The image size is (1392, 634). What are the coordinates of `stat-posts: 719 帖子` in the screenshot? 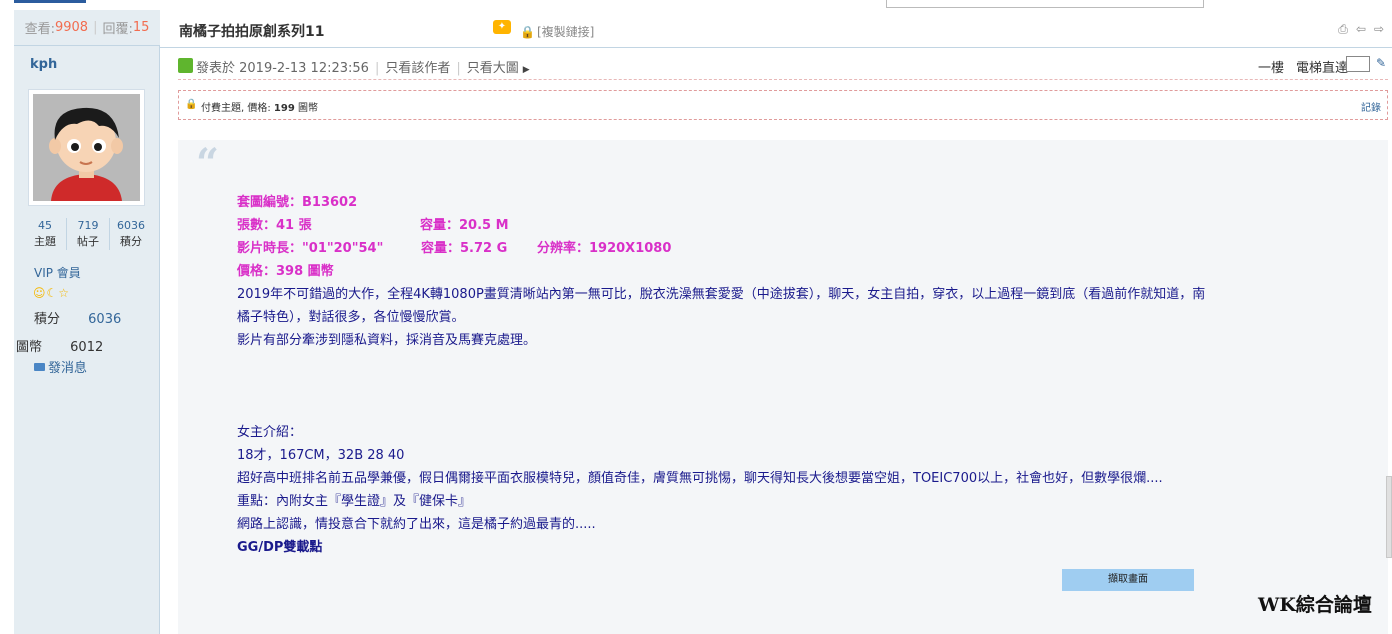 It's located at (88, 234).